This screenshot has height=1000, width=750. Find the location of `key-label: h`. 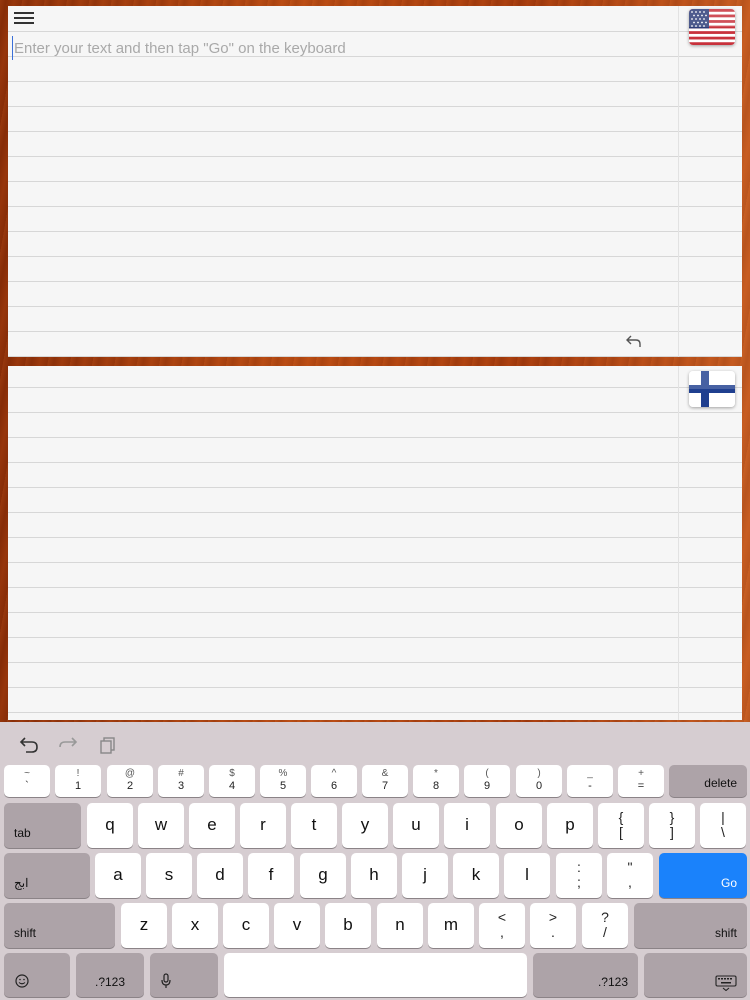

key-label: h is located at coordinates (374, 874).